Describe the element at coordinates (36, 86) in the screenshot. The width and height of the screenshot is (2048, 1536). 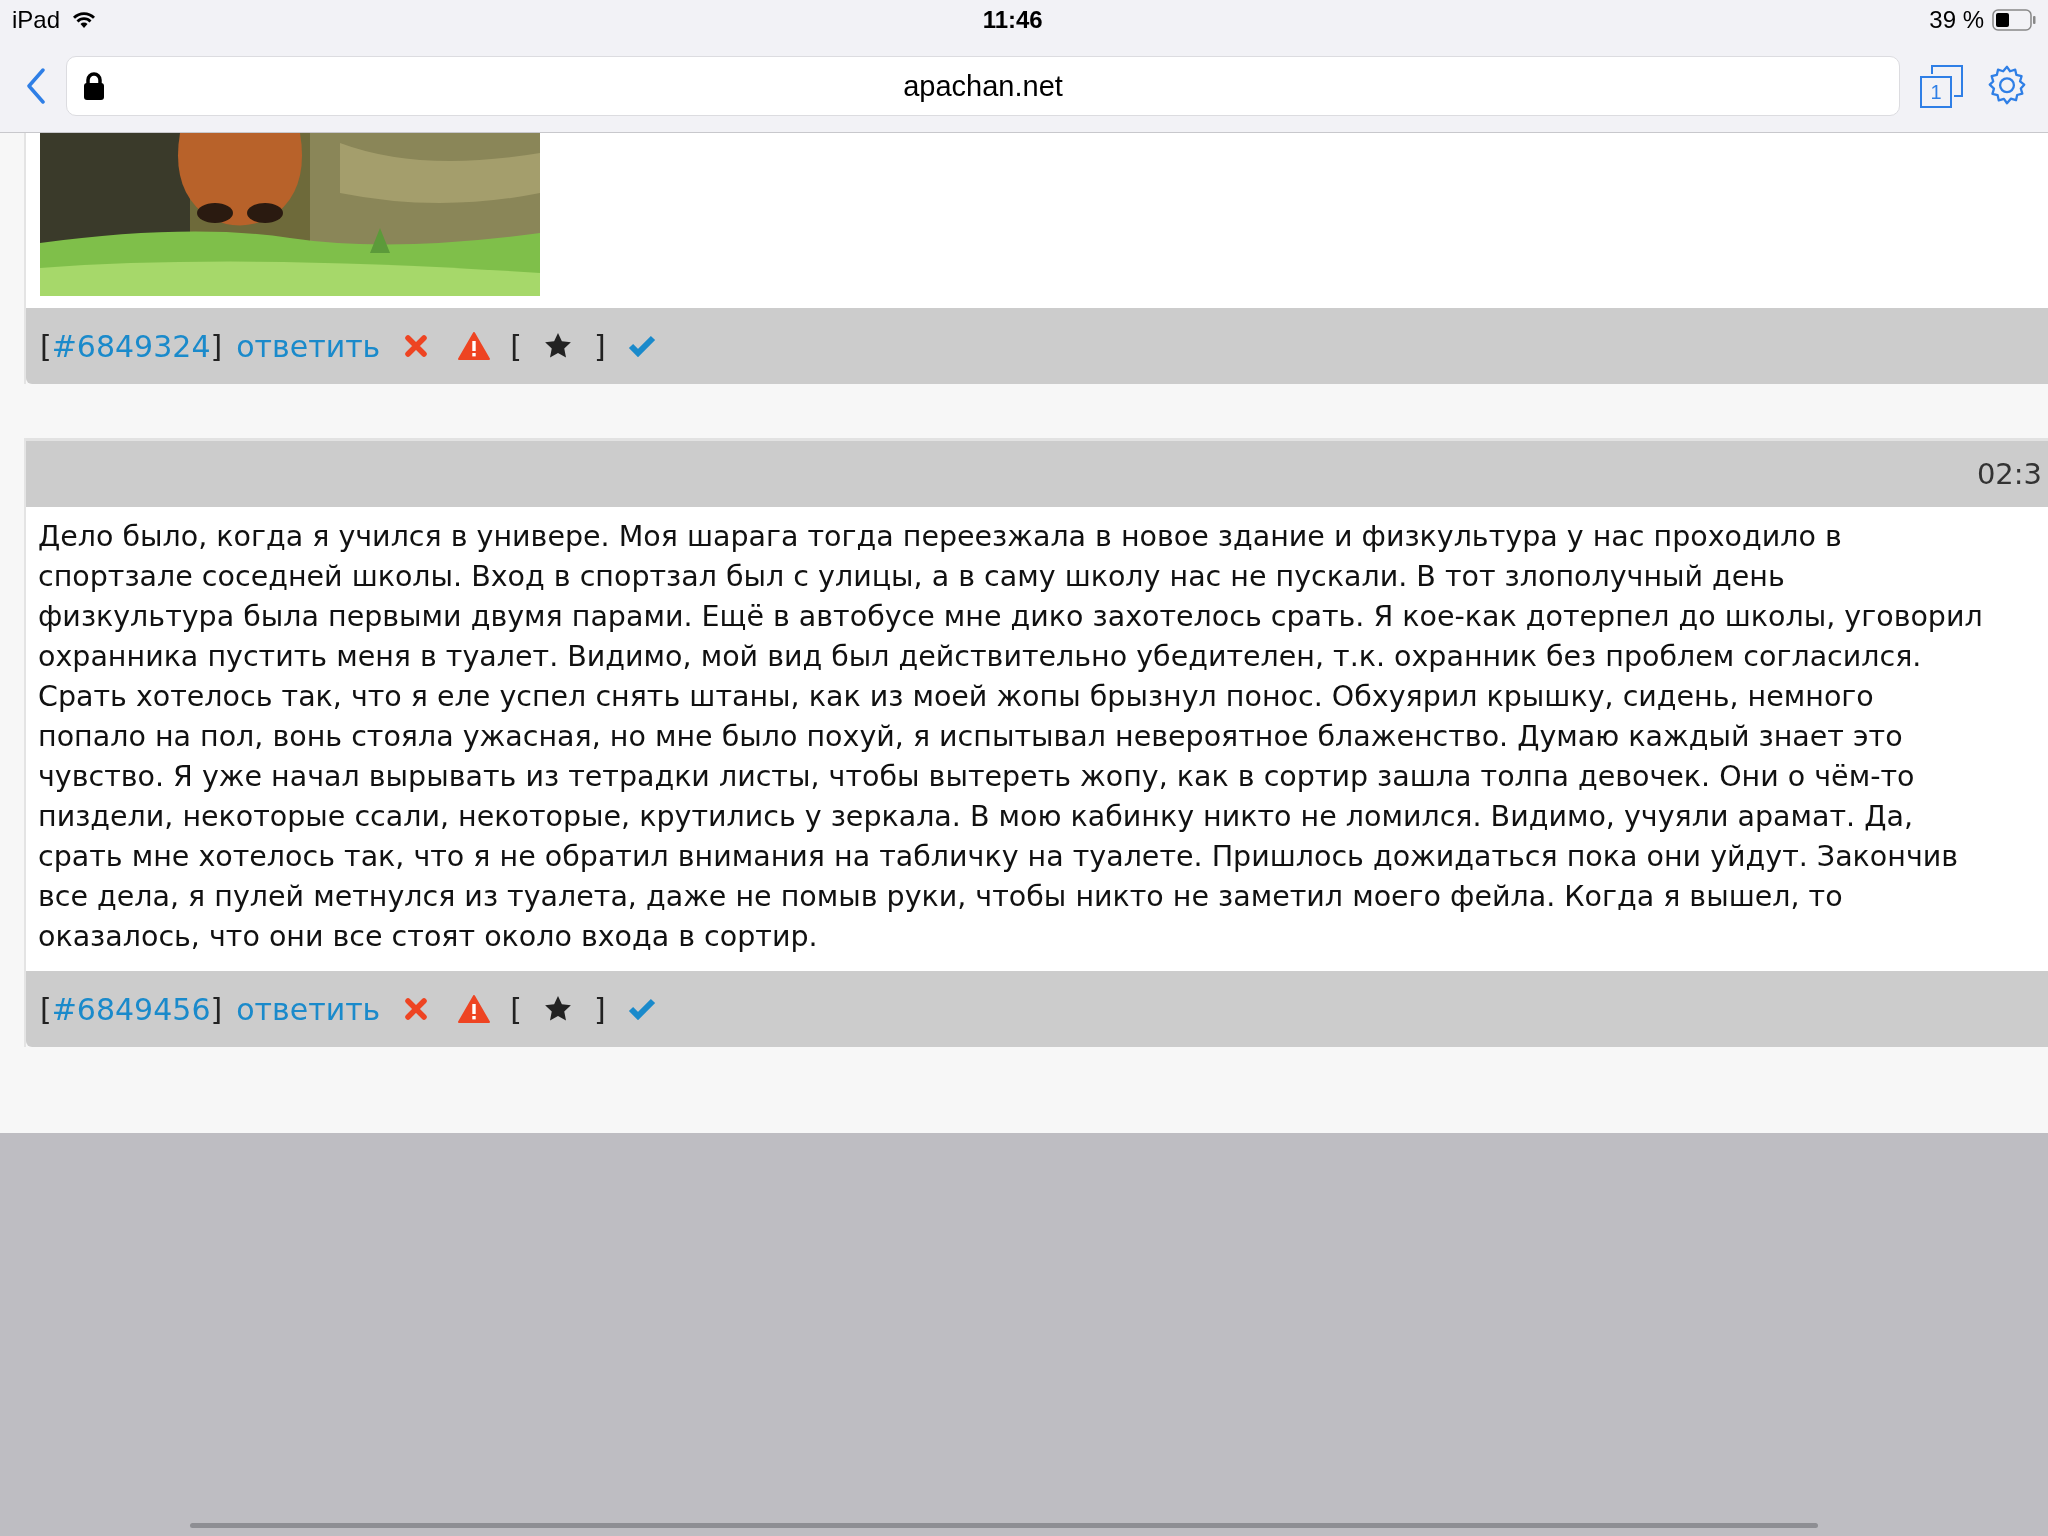
I see `back-icon` at that location.